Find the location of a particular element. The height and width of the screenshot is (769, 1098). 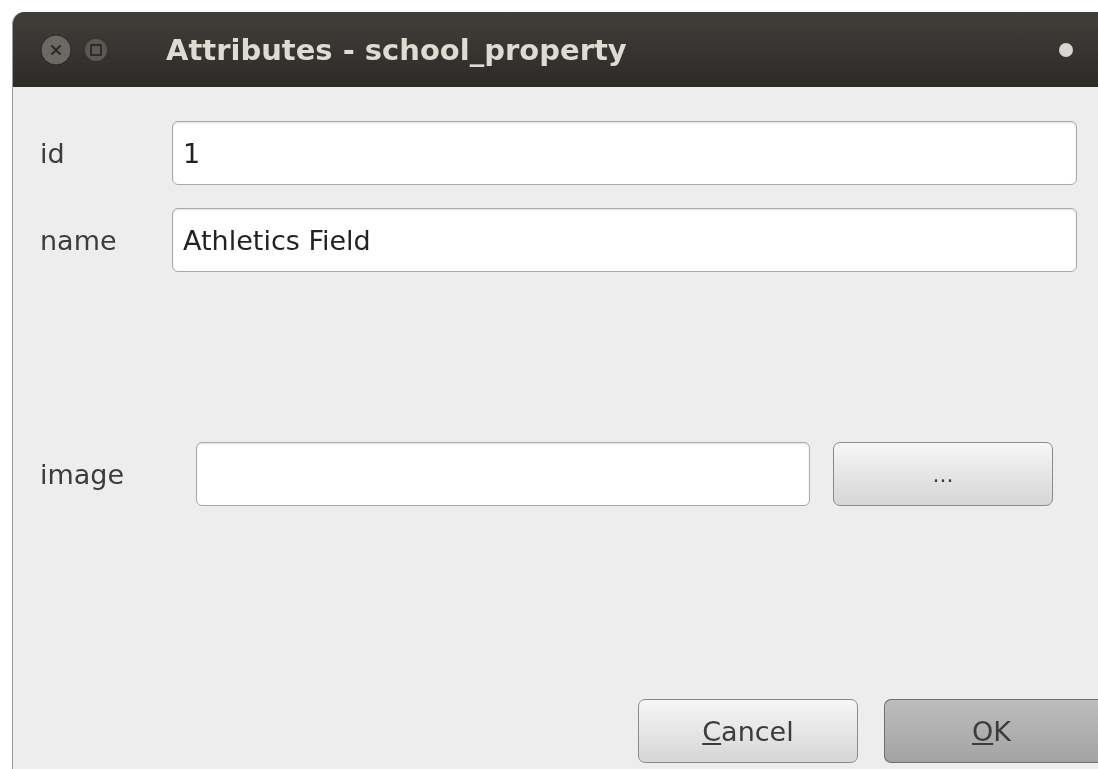

dot-icon is located at coordinates (1066, 49).